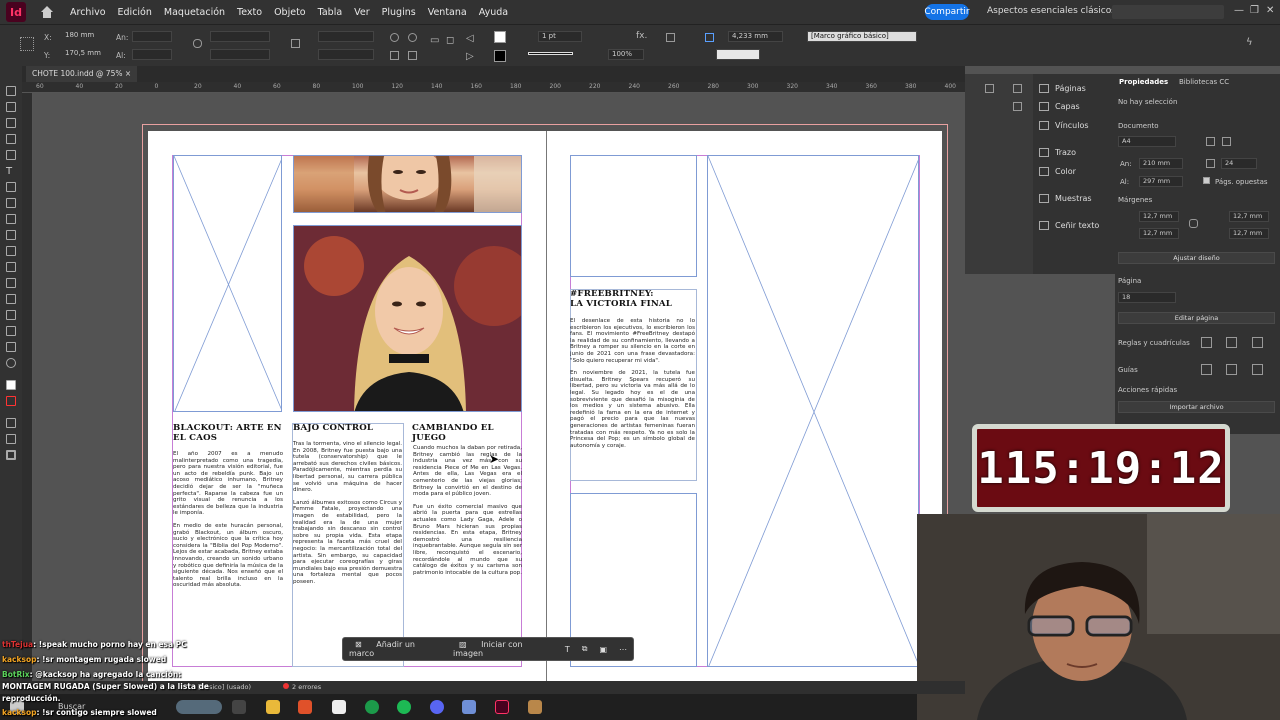 This screenshot has width=1280, height=720. Describe the element at coordinates (755, 36) in the screenshot. I see `offset-field: 4,233 mm` at that location.